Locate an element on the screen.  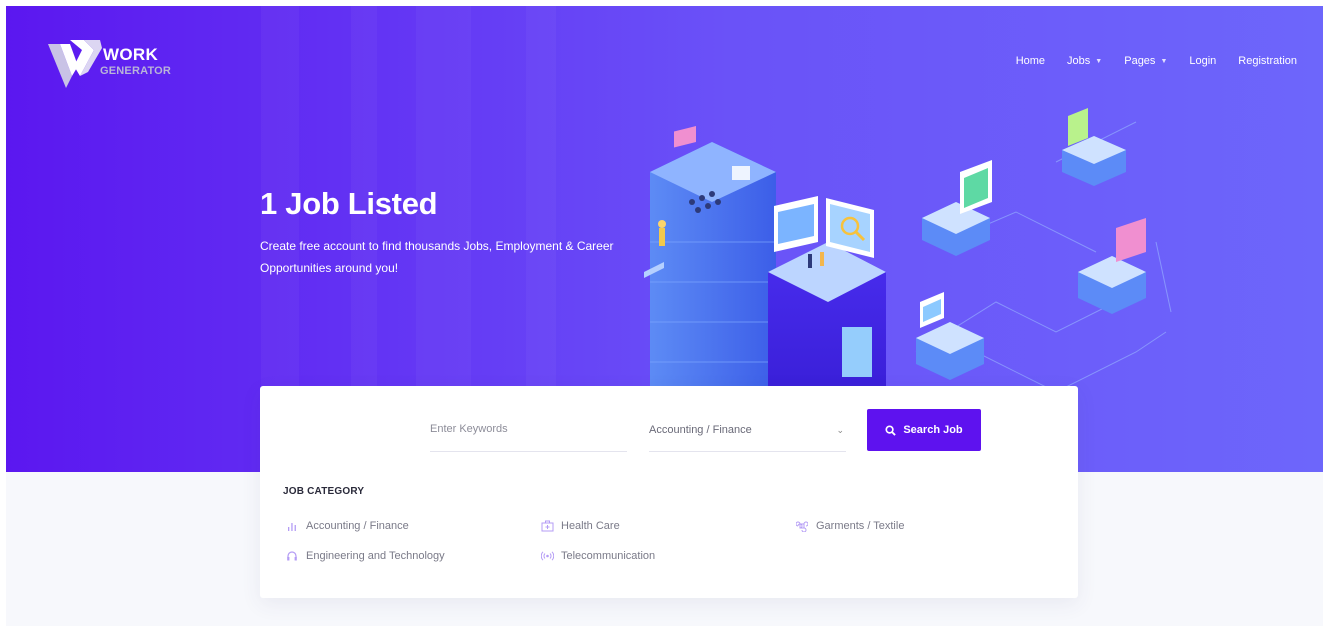
category-link-health-care: Health Care is located at coordinates (580, 526).